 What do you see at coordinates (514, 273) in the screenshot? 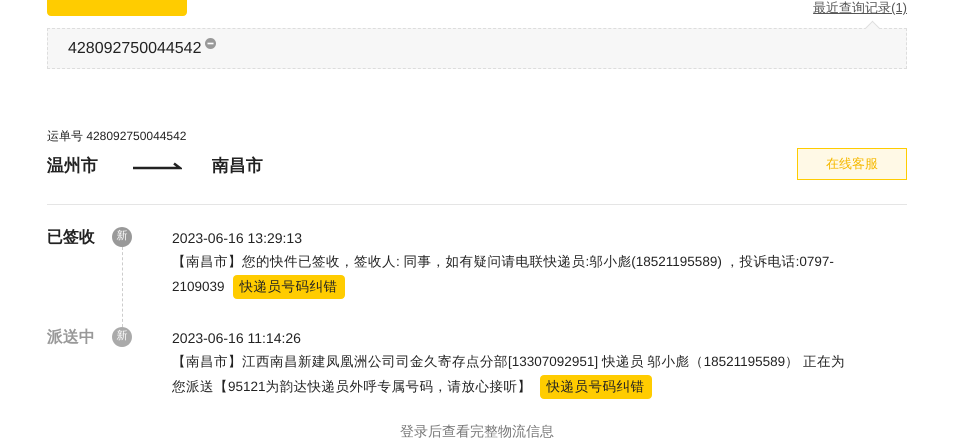
I see `event-description: 【南昌市】您的快件已签收，签收人: 同事，如有疑问请电联快递员:邬小彪(18521195589) ，投诉电话:0797-2109039 快递员号码纠错` at bounding box center [514, 273].